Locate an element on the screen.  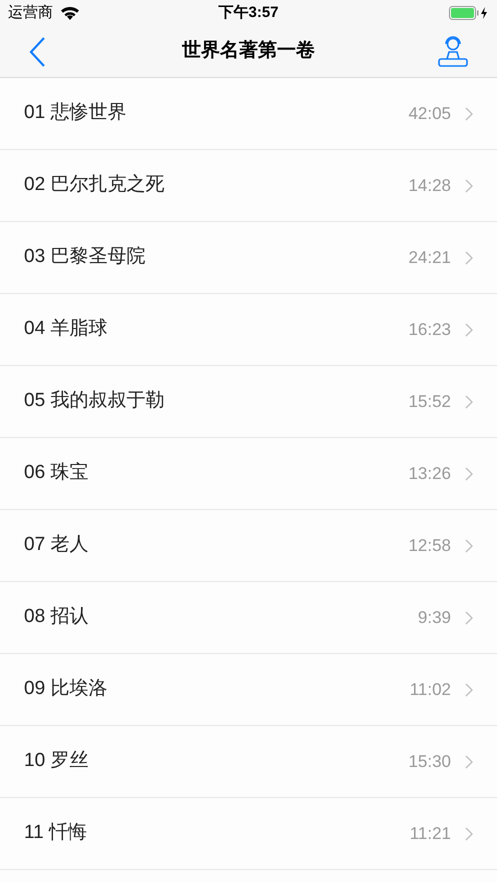
track-title: 11 忏悔 is located at coordinates (56, 833).